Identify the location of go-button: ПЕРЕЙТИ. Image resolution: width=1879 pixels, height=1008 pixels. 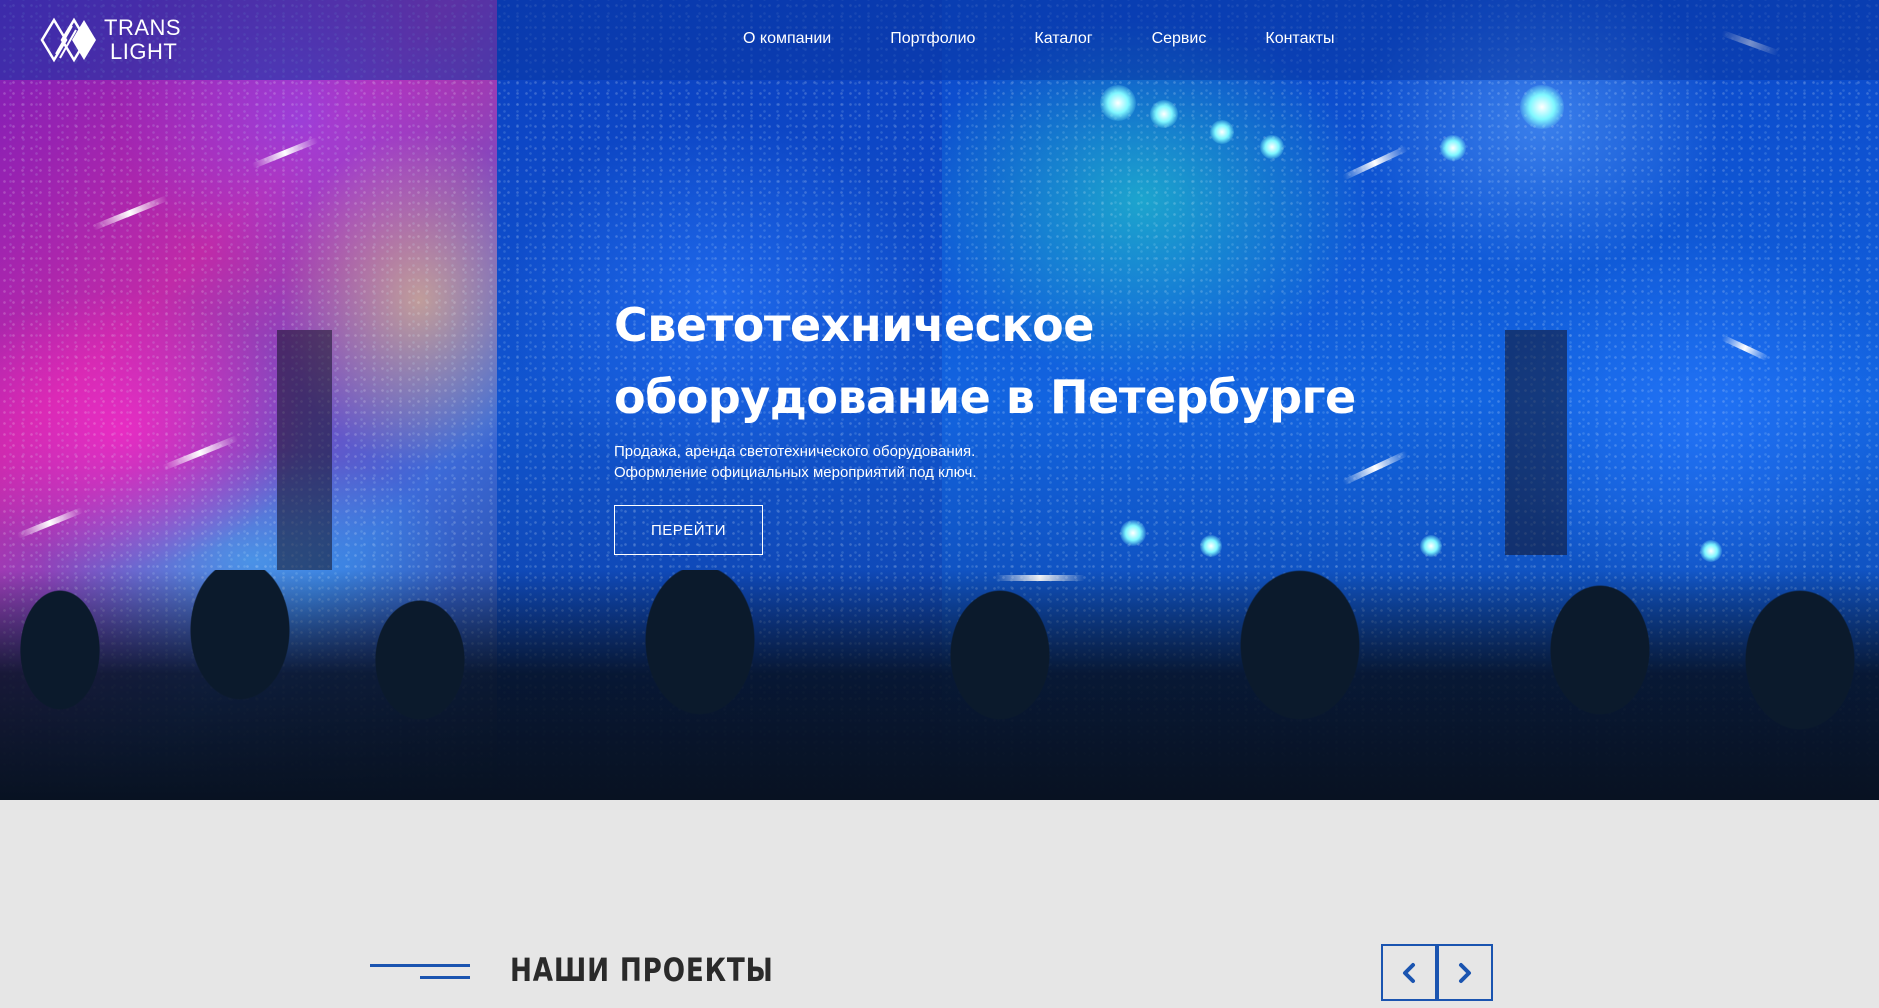
(688, 530).